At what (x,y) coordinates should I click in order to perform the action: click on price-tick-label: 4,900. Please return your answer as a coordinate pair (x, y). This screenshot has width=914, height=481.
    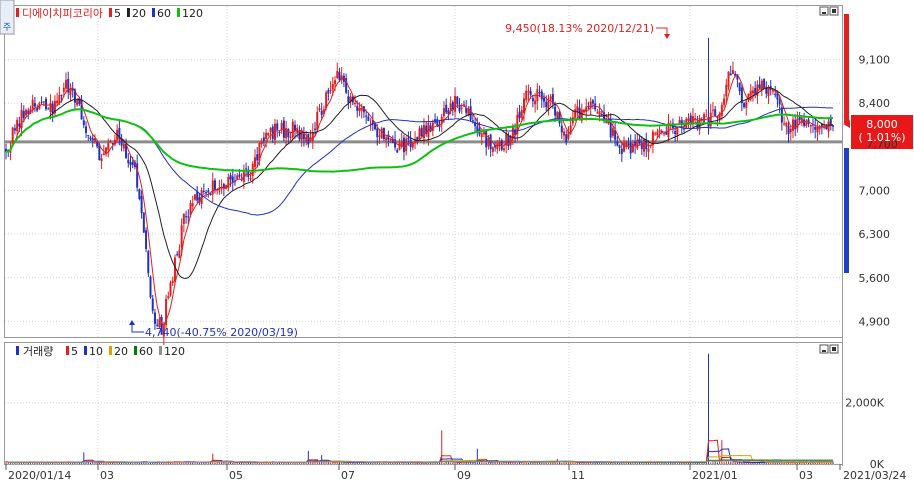
    Looking at the image, I should click on (875, 321).